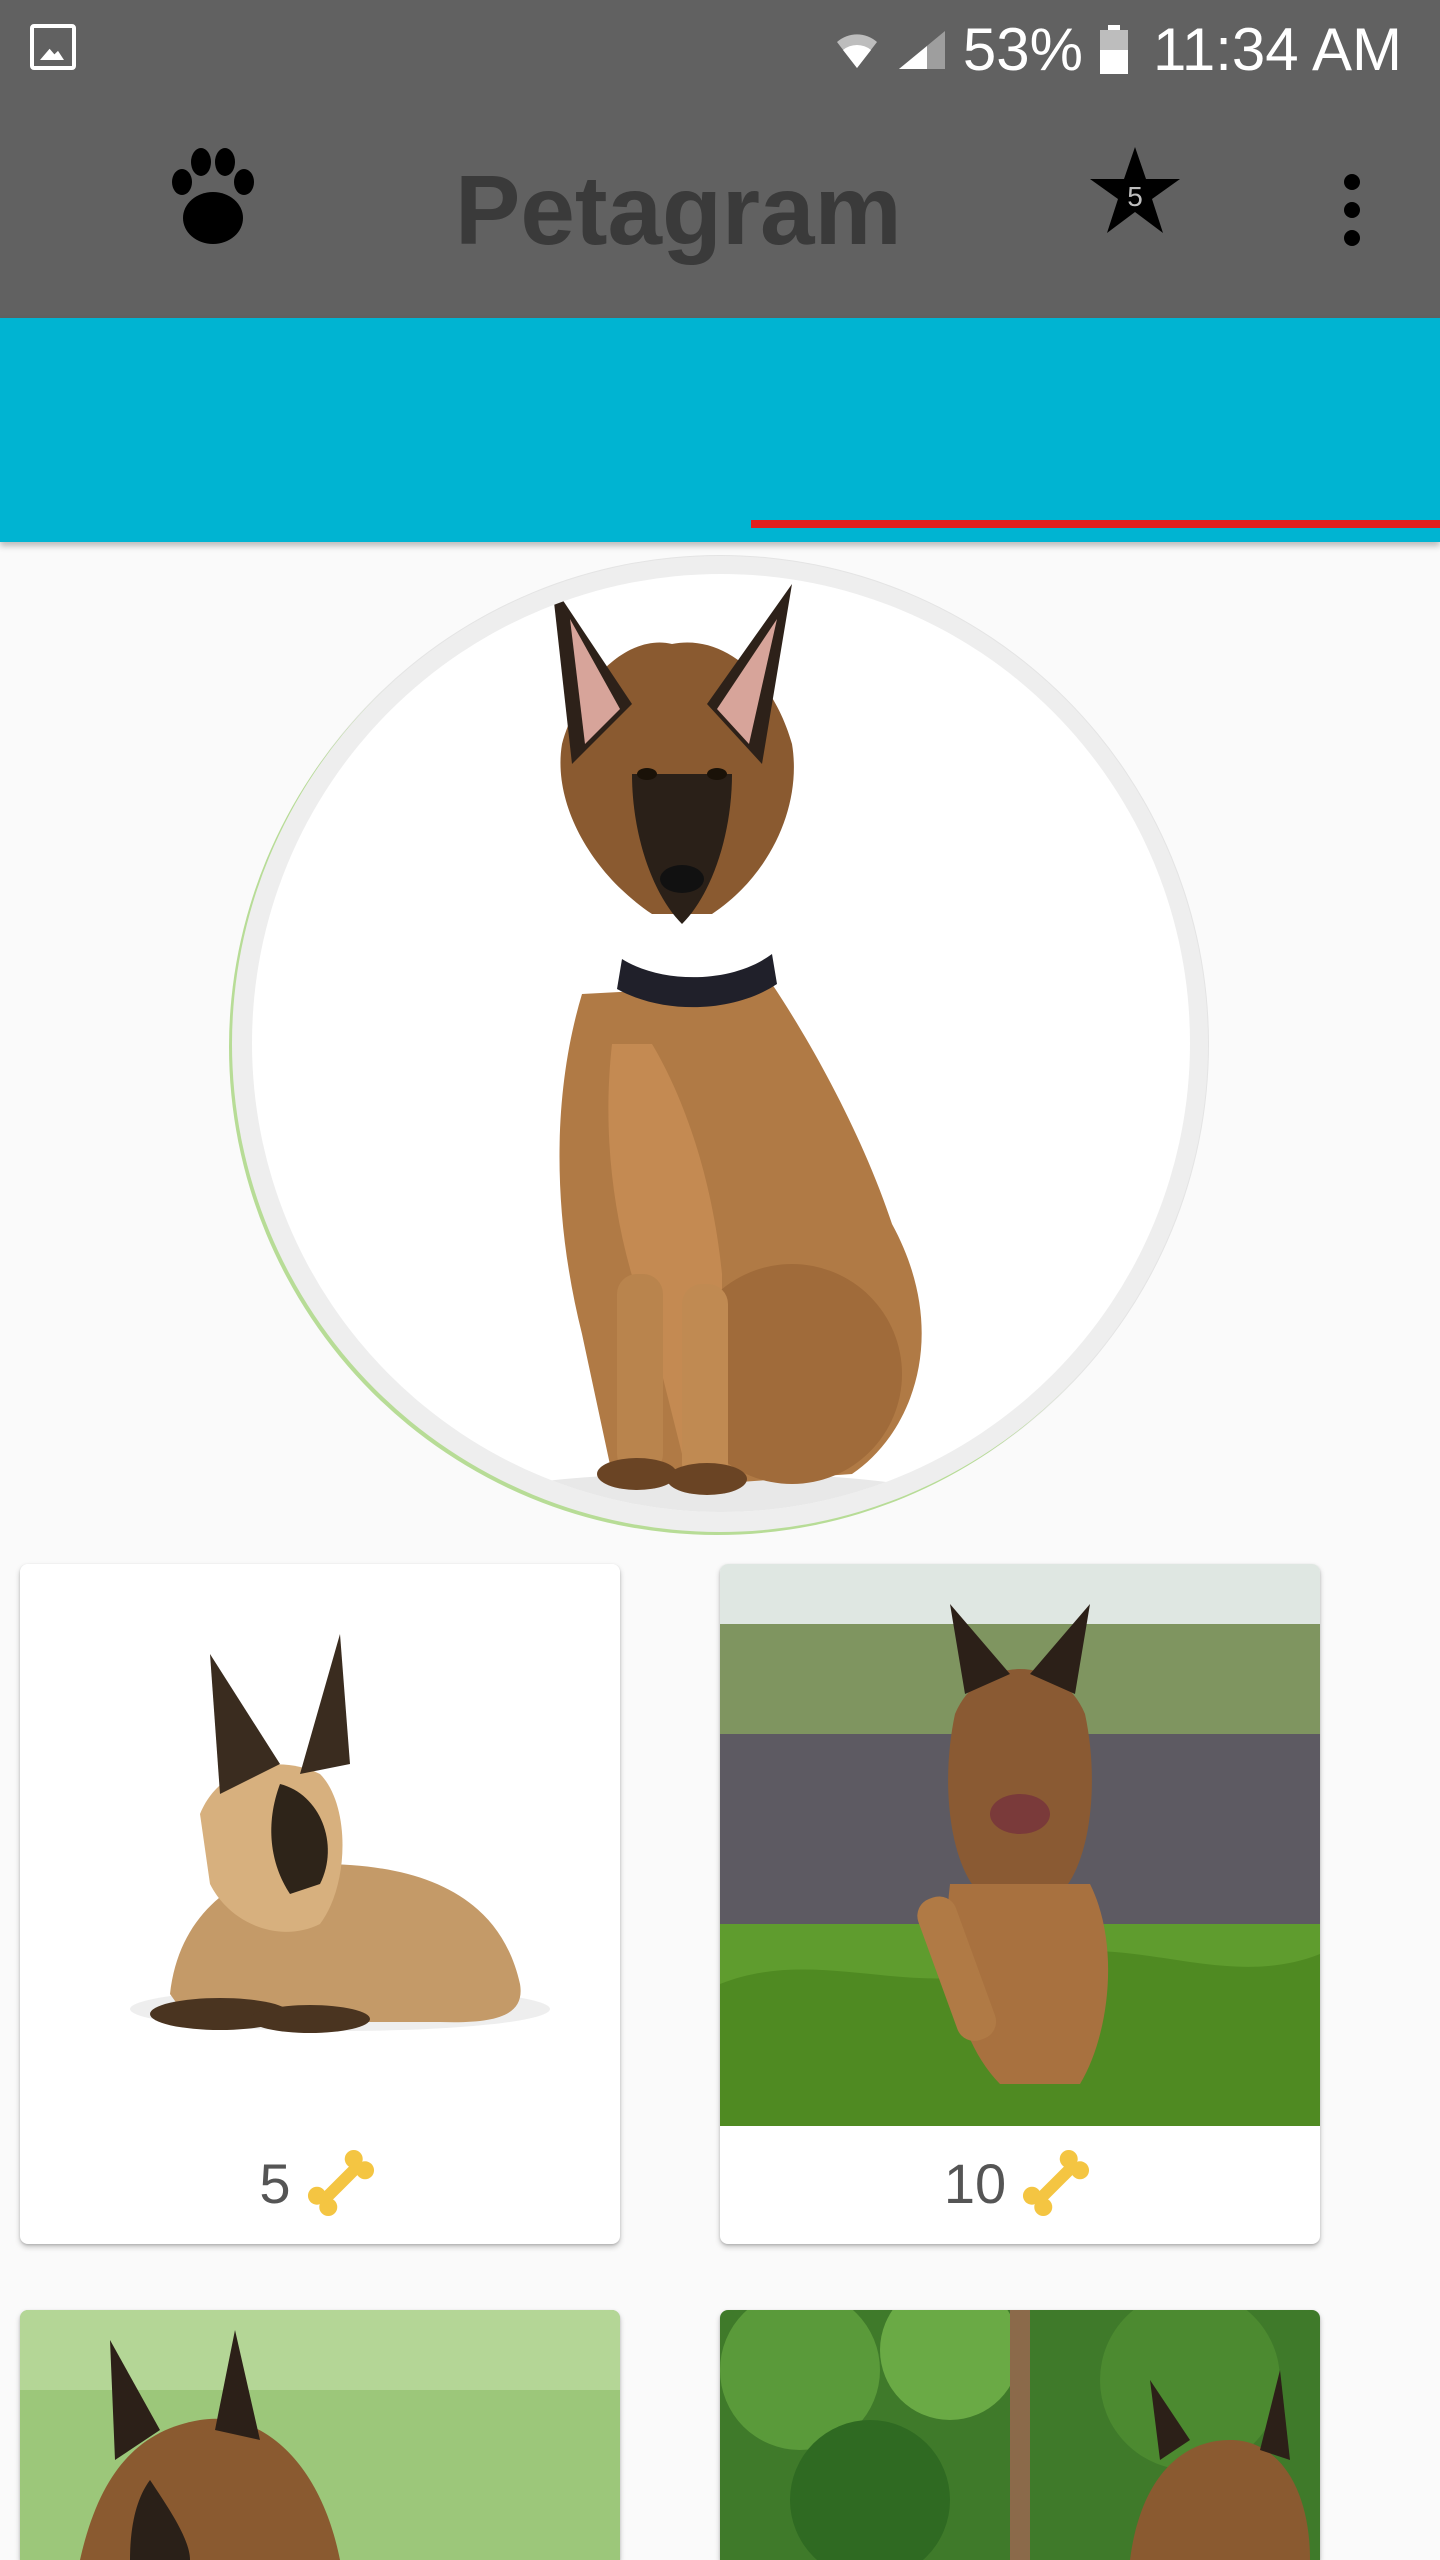  What do you see at coordinates (53, 47) in the screenshot?
I see `image-notification-icon` at bounding box center [53, 47].